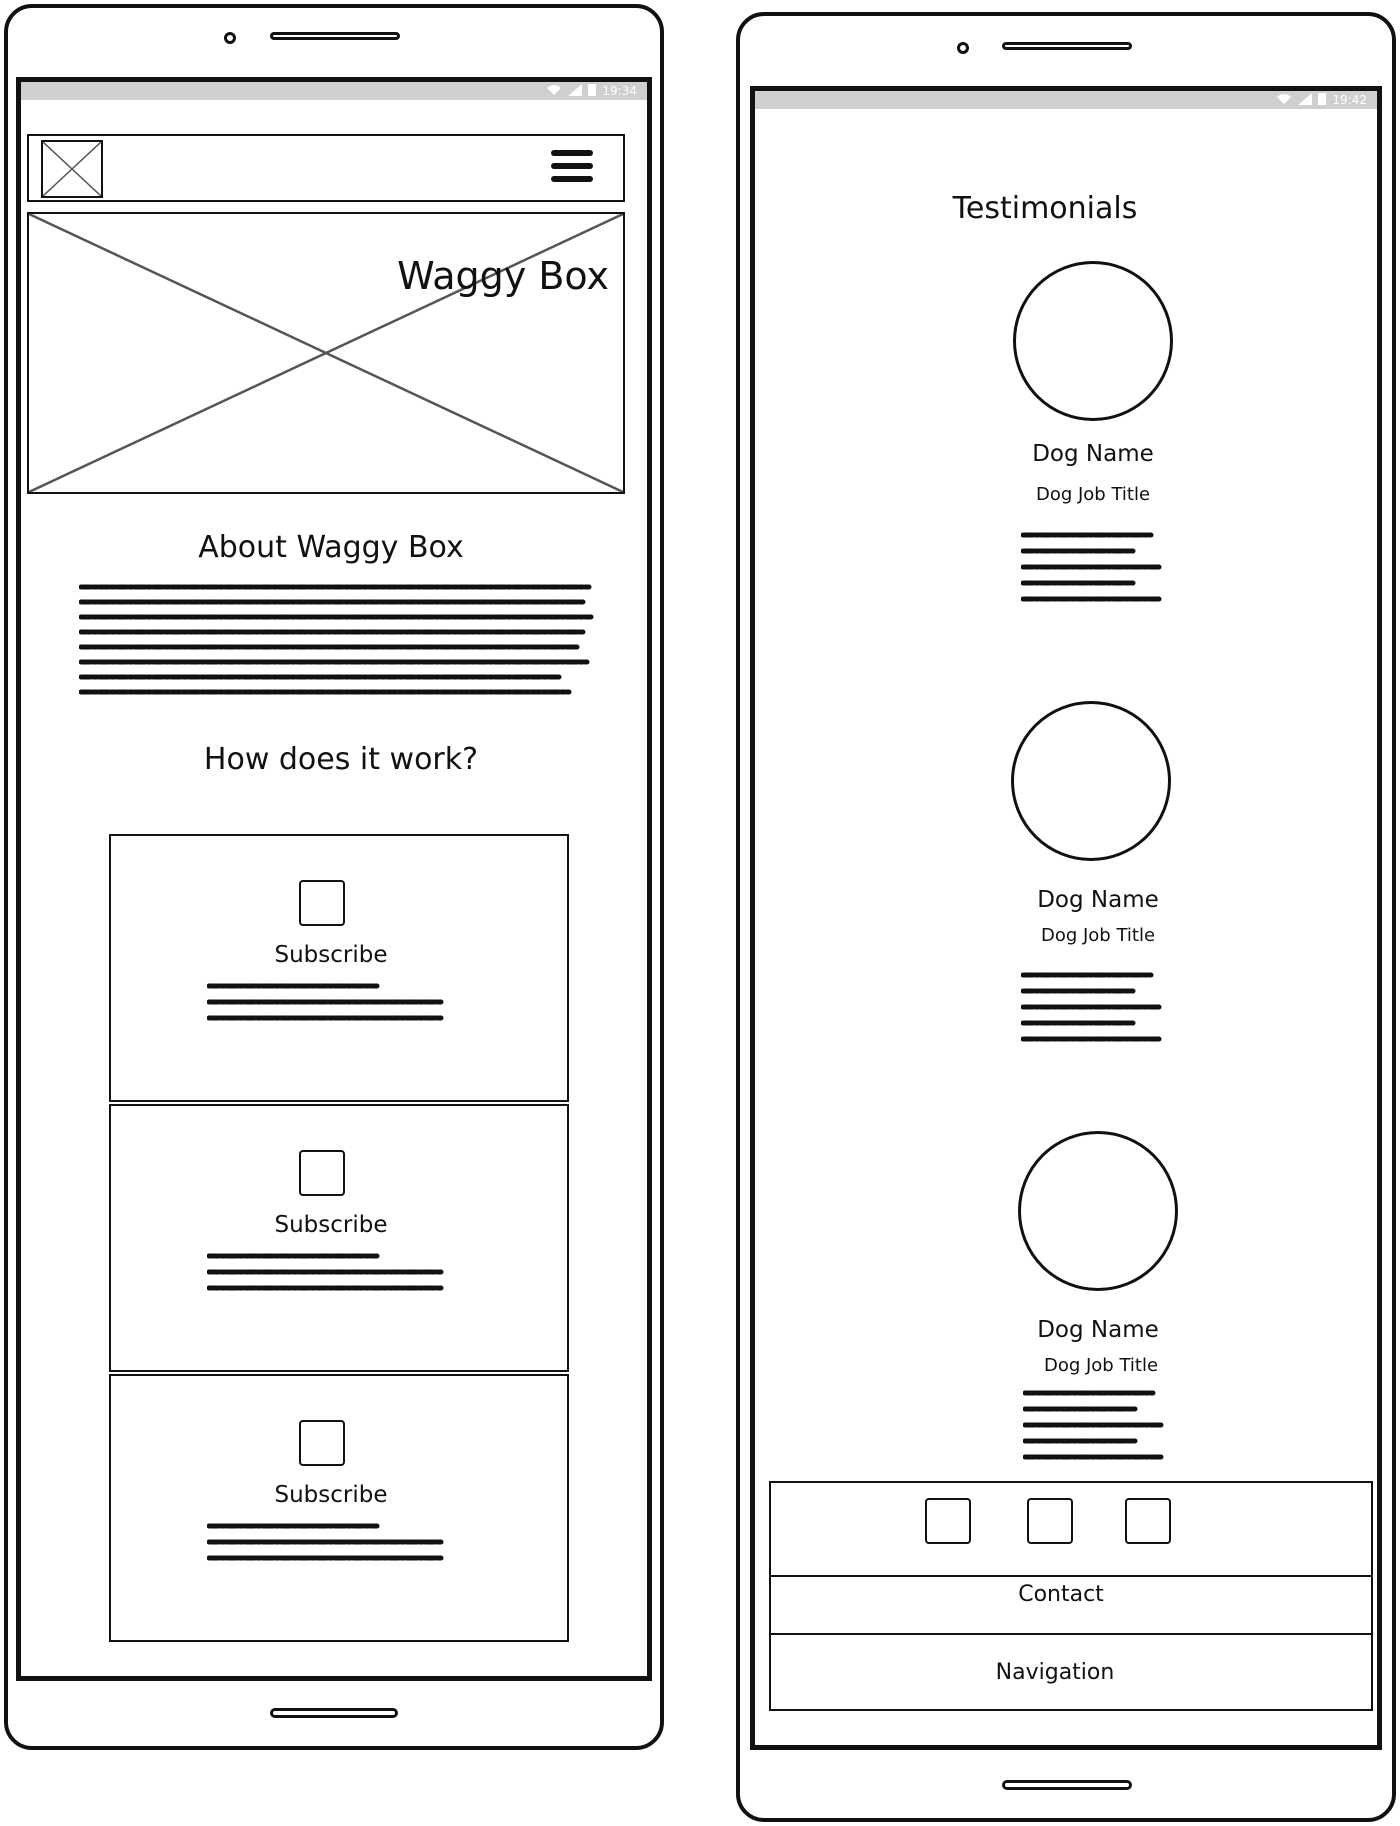 The image size is (1400, 1826). I want to click on footer-navigation-label: Navigation, so click(1055, 1672).